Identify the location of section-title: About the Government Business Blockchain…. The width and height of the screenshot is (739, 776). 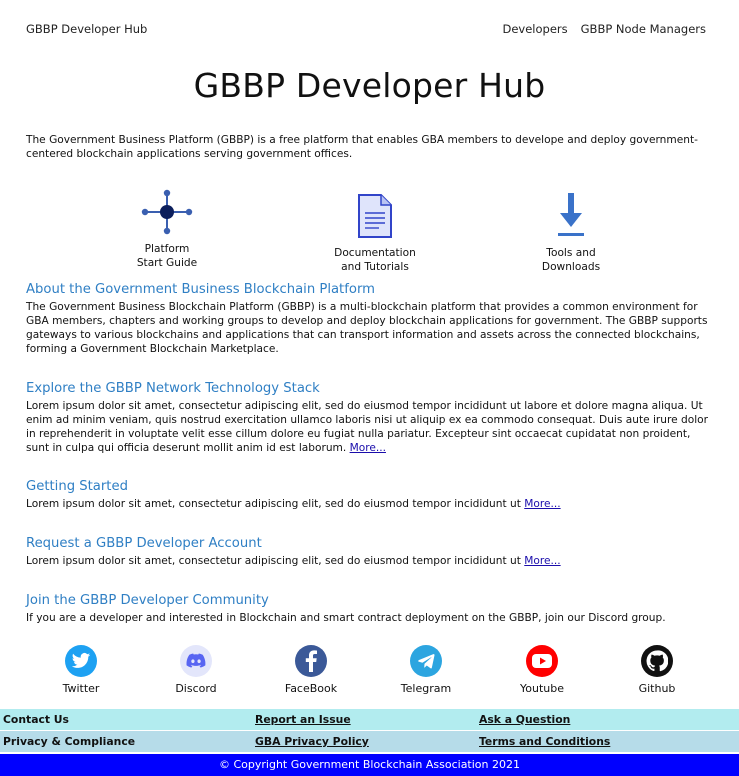
(371, 289).